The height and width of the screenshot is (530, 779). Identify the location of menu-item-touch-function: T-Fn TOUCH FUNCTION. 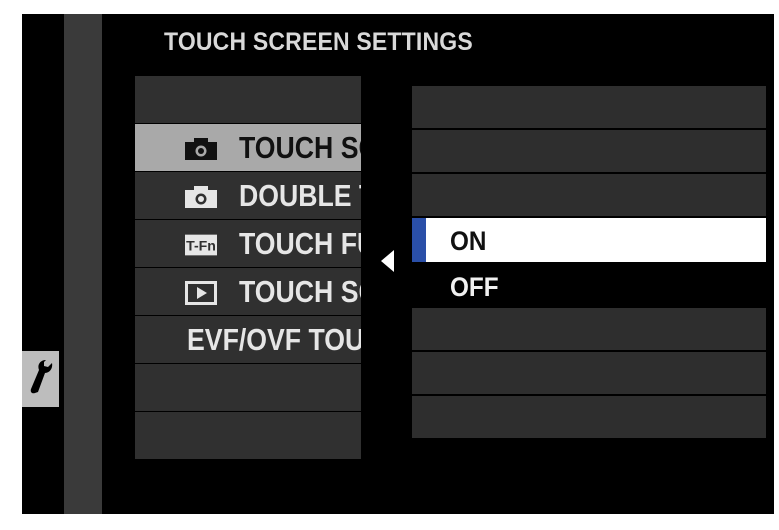
(248, 243).